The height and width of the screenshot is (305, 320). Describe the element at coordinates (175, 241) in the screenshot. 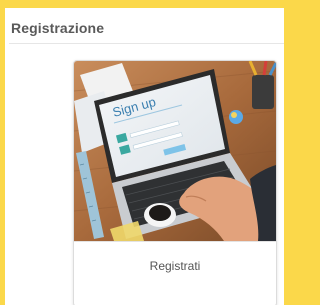

I see `card-divider` at that location.